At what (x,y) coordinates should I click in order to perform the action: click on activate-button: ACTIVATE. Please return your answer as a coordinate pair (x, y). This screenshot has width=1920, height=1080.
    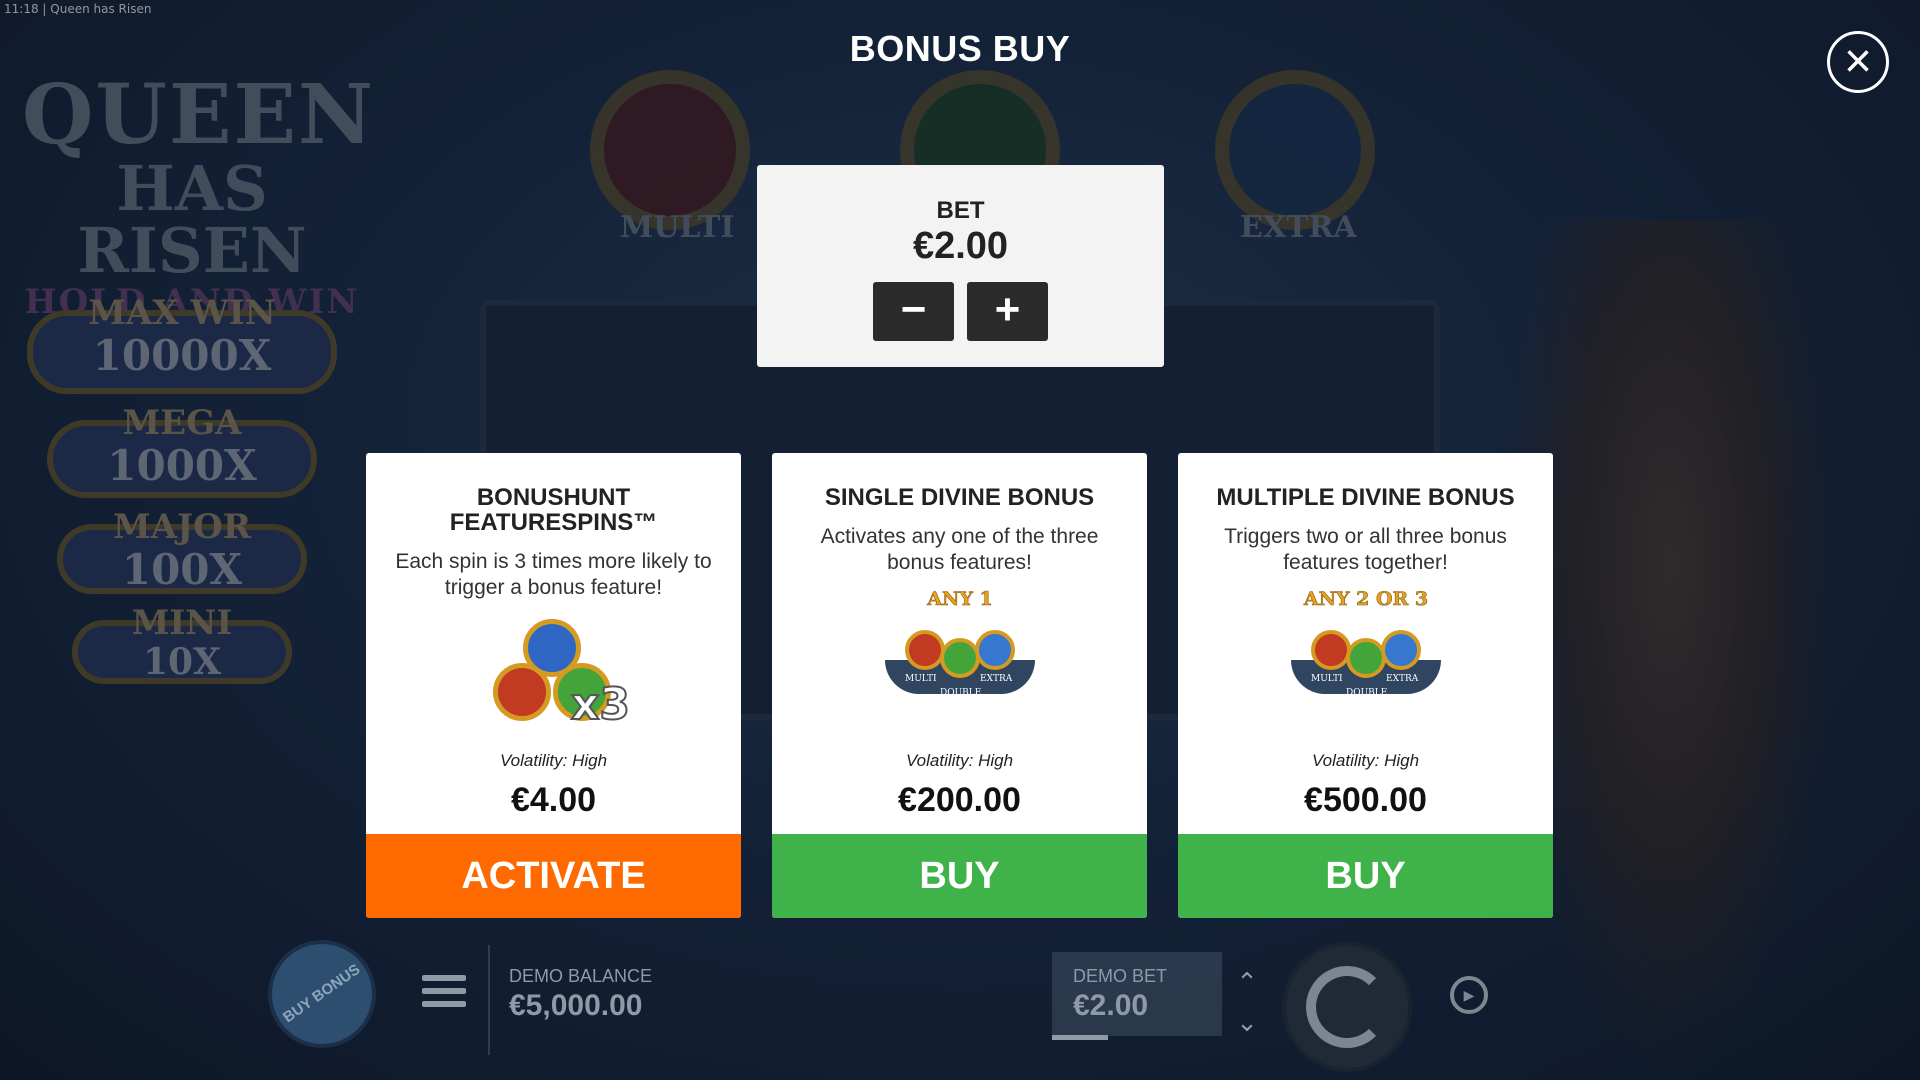
    Looking at the image, I should click on (553, 876).